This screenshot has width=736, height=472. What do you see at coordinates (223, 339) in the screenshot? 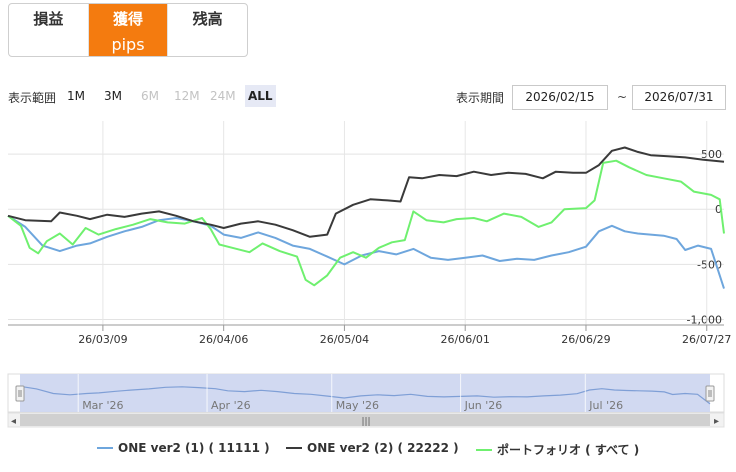
I see `x-tick-label: 26/04/06` at bounding box center [223, 339].